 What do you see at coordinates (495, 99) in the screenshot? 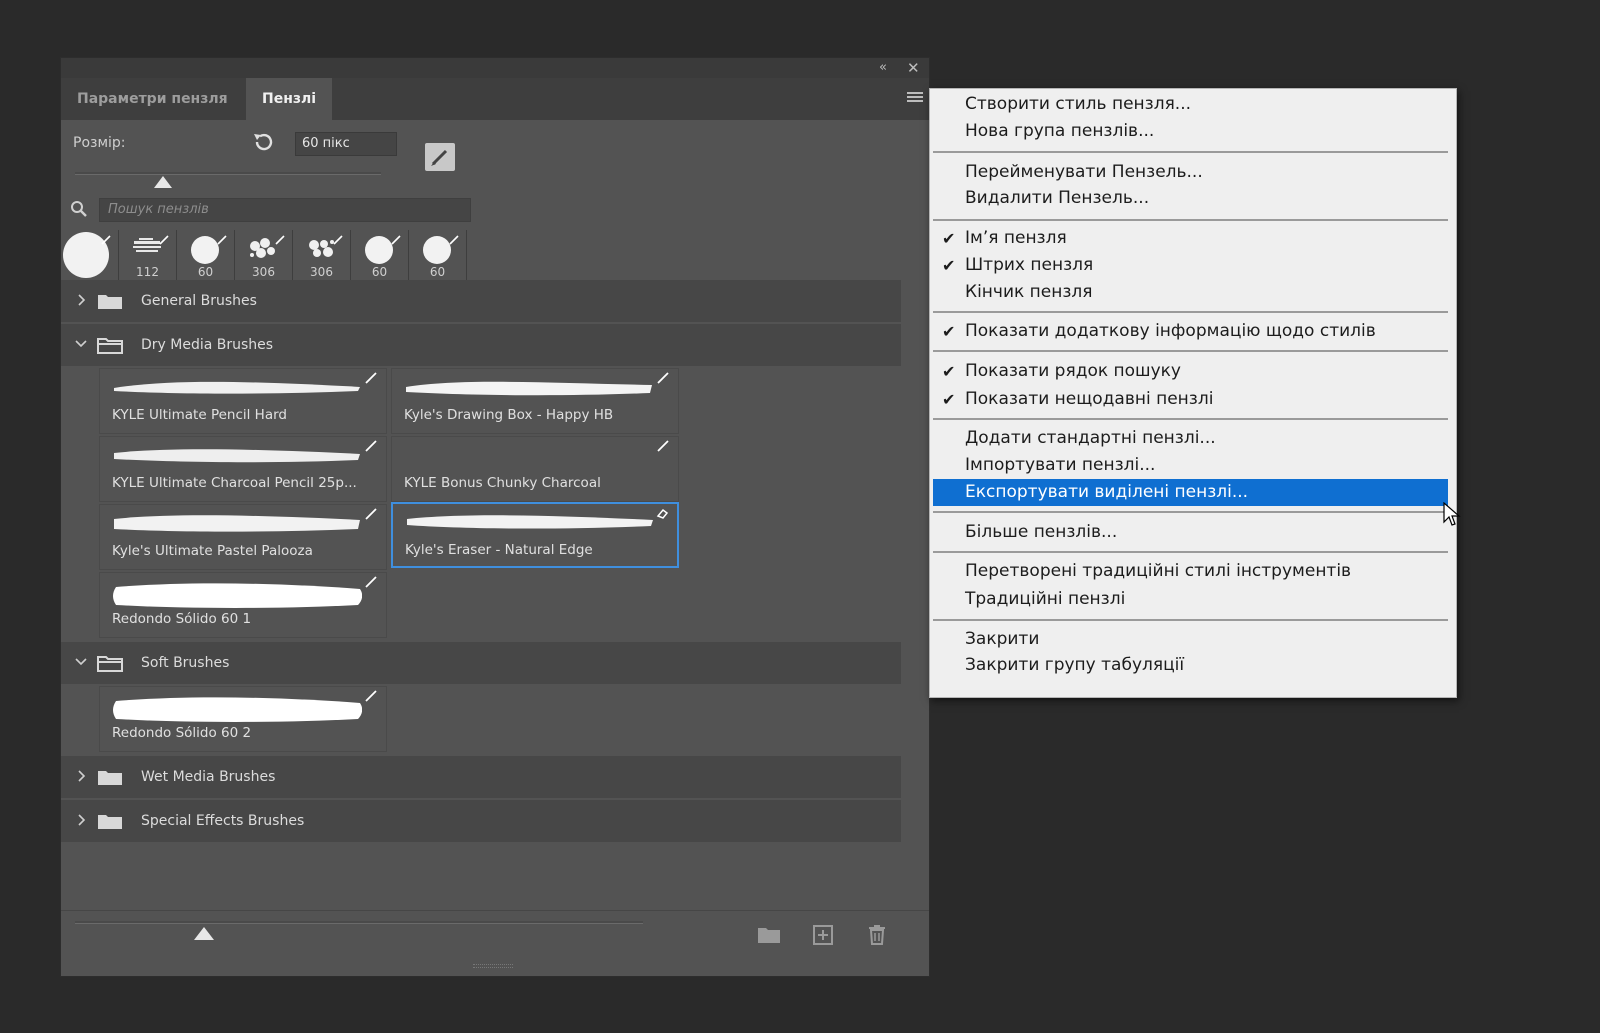
I see `panel-tabs: Параметри пензля Пензлі` at bounding box center [495, 99].